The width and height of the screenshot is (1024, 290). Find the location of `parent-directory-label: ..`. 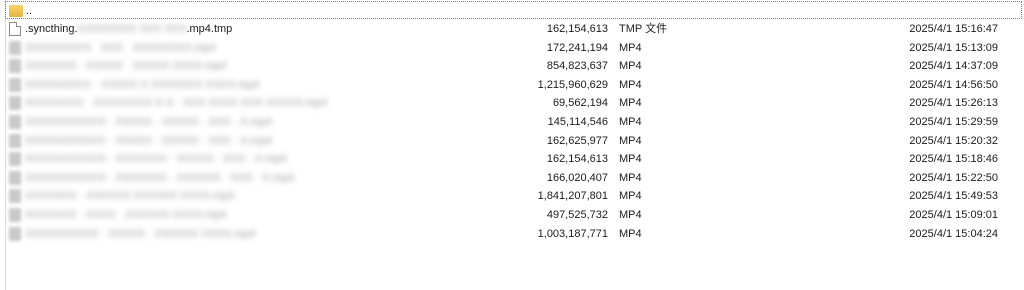

parent-directory-label: .. is located at coordinates (29, 11).